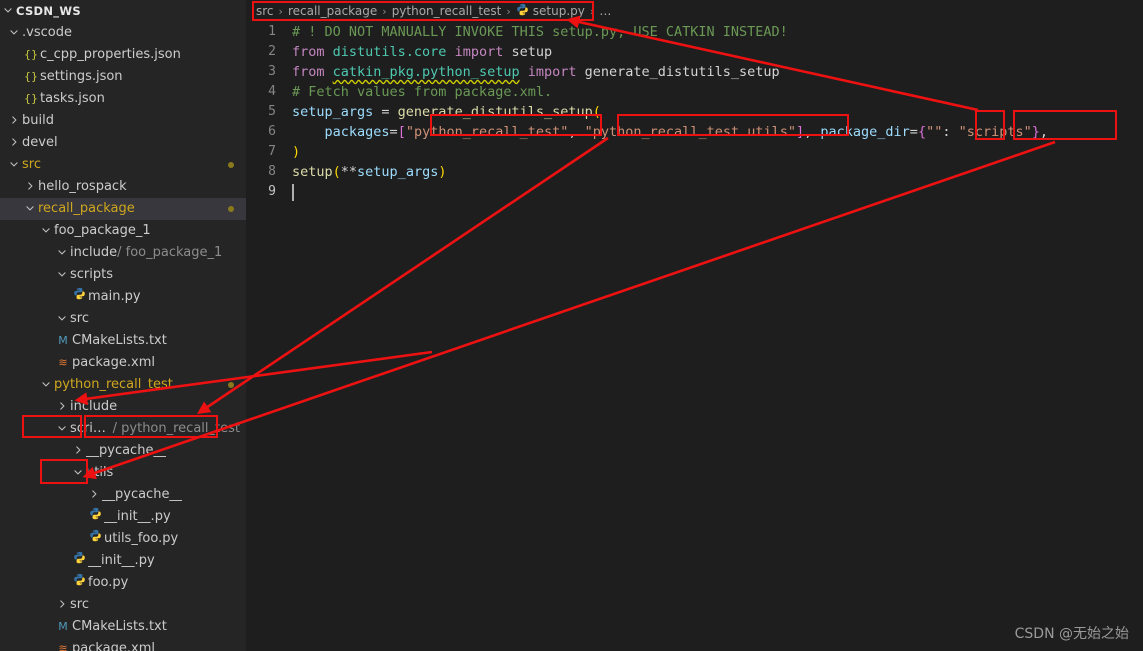 Image resolution: width=1143 pixels, height=651 pixels. I want to click on tree-item-utils: utils, so click(123, 473).